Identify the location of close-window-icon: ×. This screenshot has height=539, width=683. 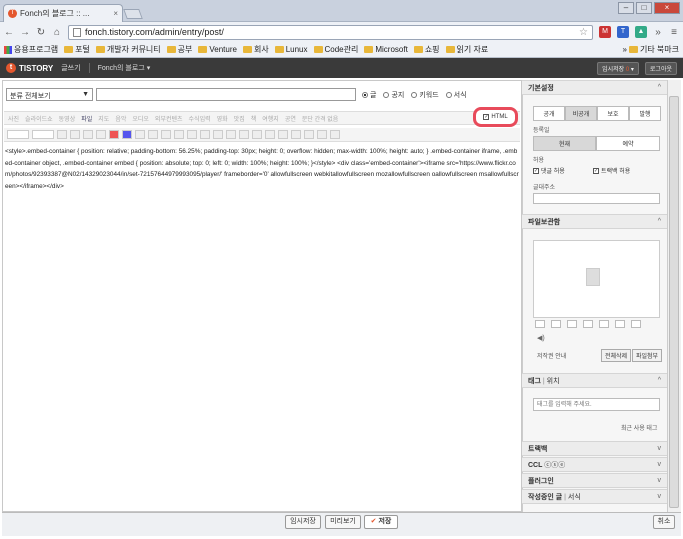
(667, 8).